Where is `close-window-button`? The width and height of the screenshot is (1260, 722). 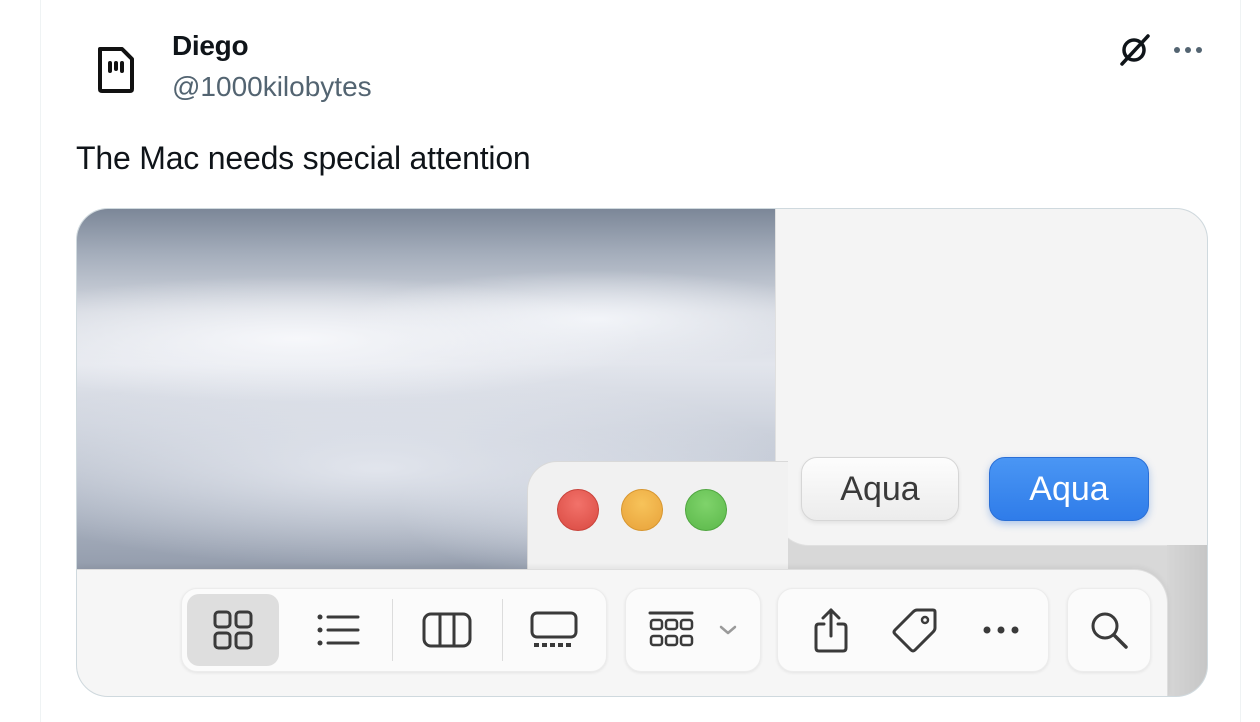
close-window-button is located at coordinates (578, 510).